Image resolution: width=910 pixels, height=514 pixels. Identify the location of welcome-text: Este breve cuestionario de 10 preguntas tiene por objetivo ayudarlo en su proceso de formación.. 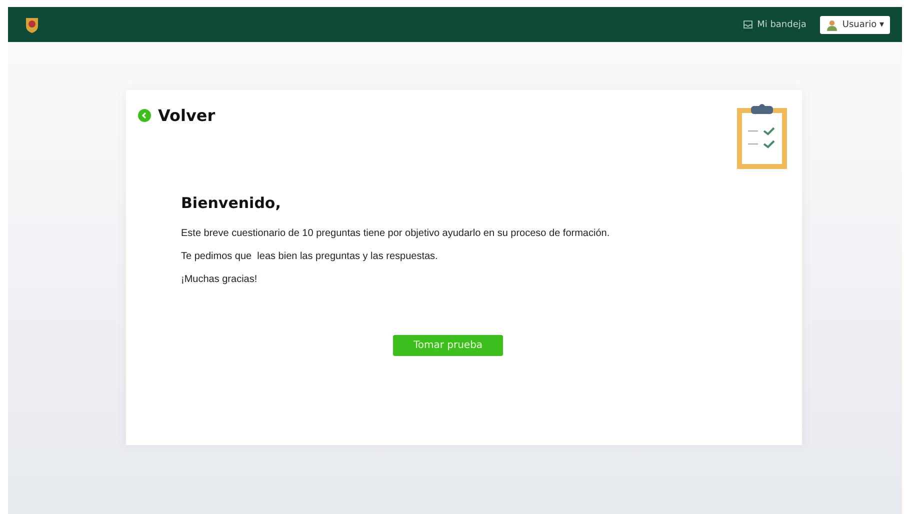
(396, 233).